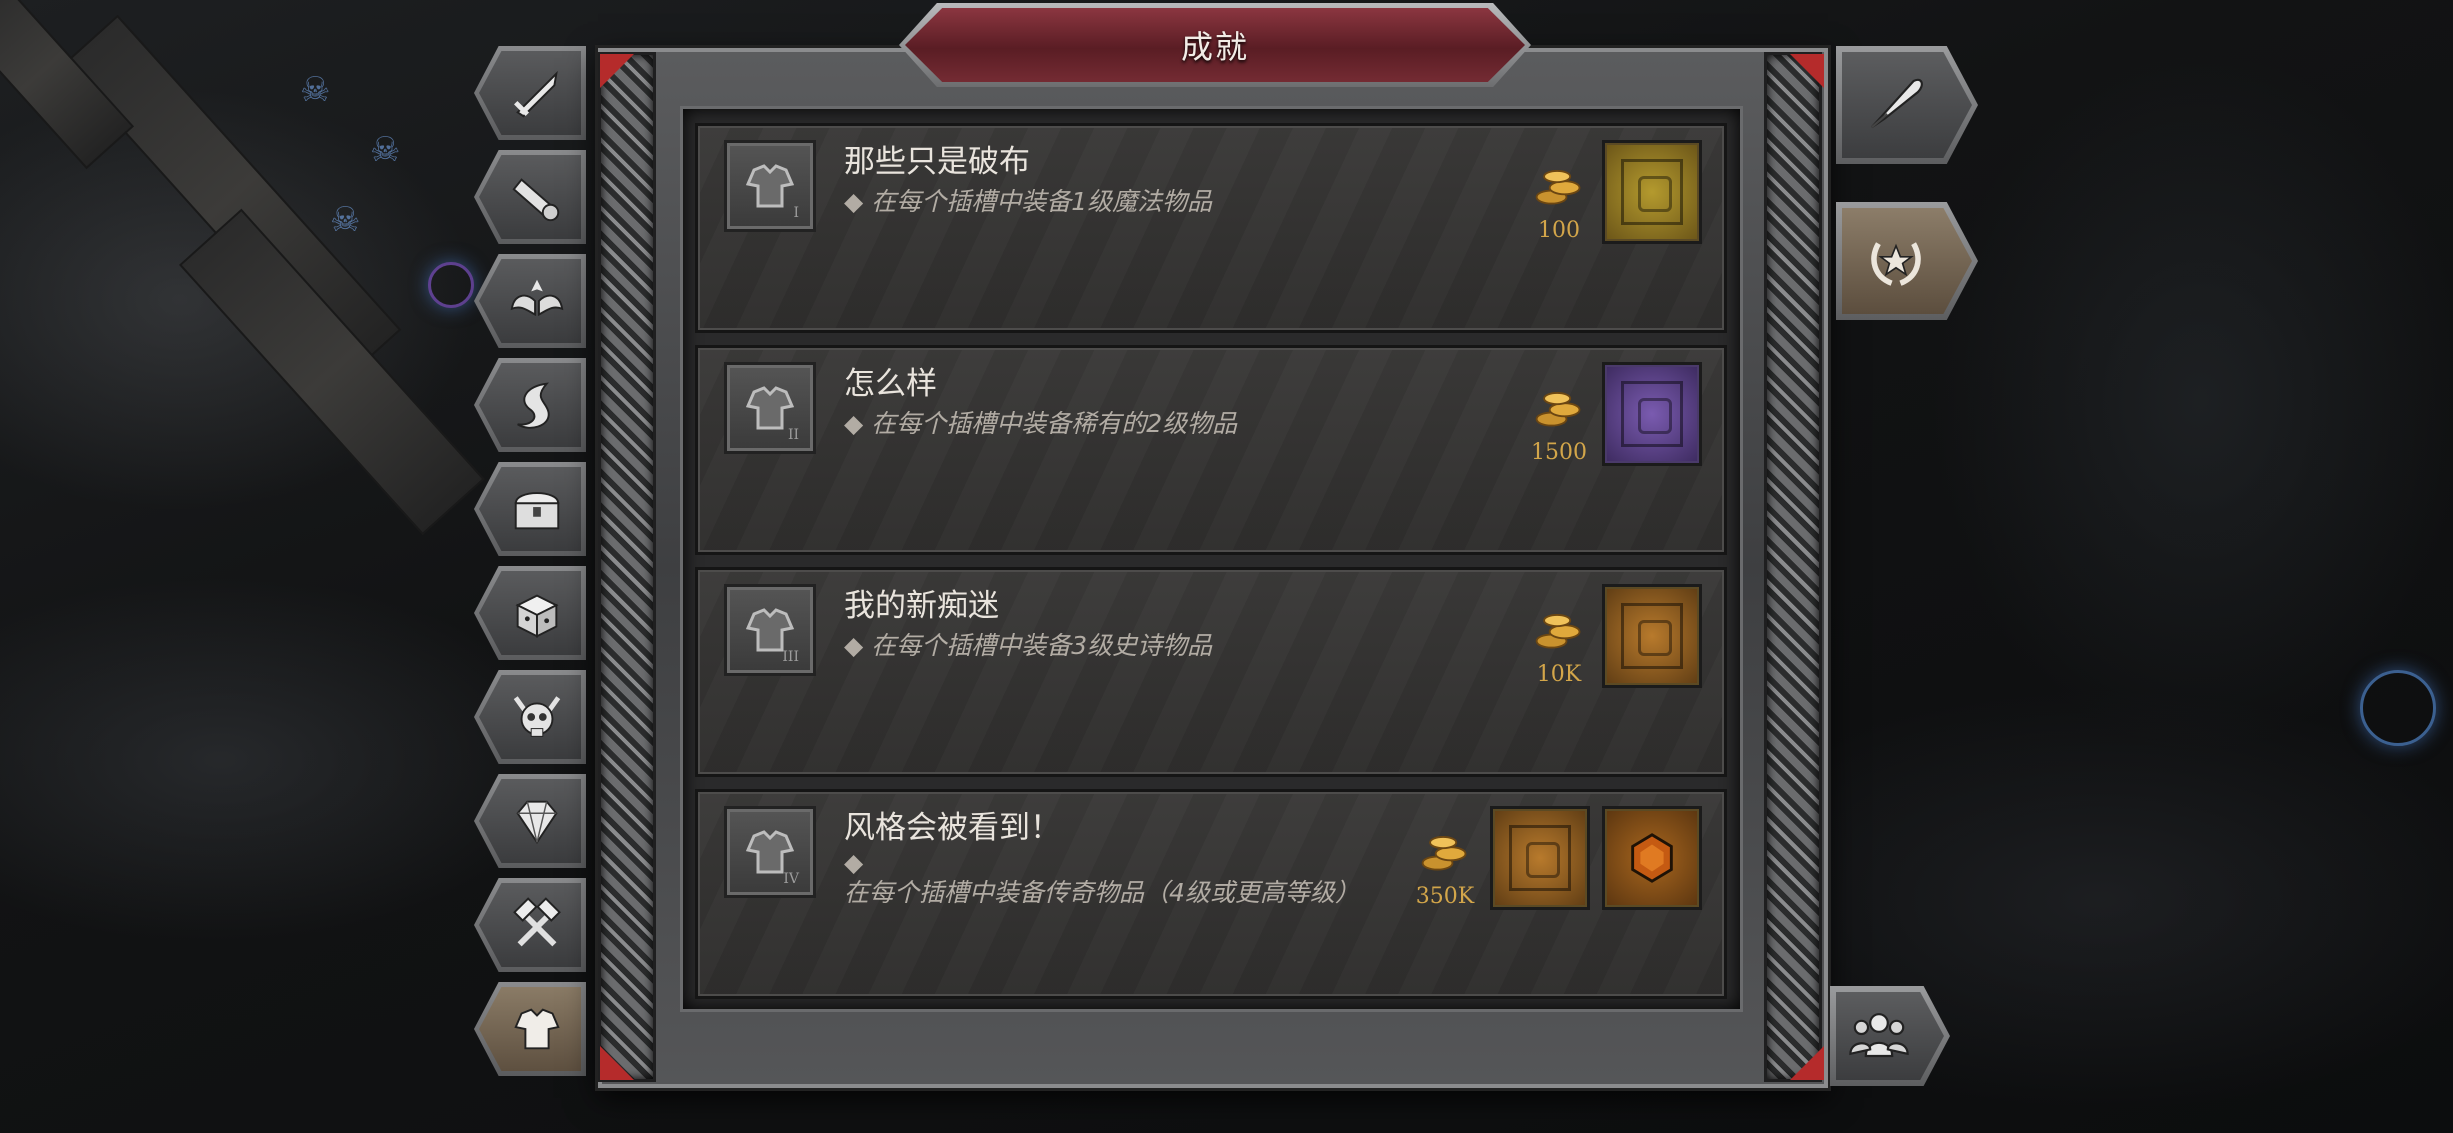 The image size is (2453, 1133). I want to click on tier-label: III, so click(790, 657).